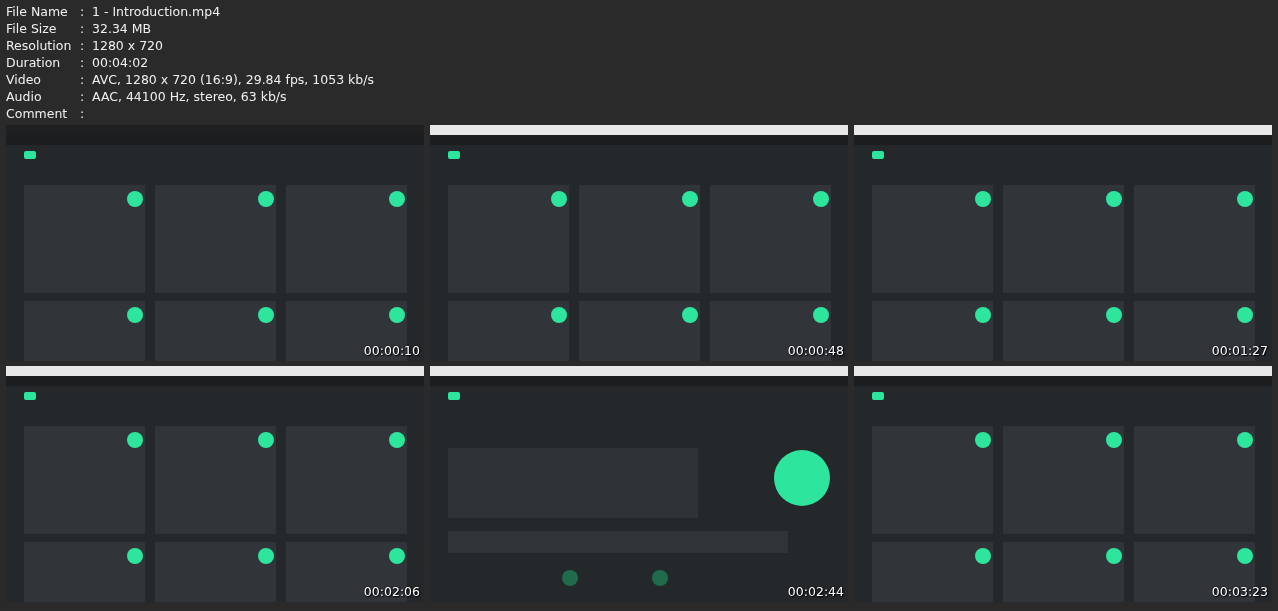 The height and width of the screenshot is (611, 1278). What do you see at coordinates (39, 45) in the screenshot?
I see `info-label: Resolution` at bounding box center [39, 45].